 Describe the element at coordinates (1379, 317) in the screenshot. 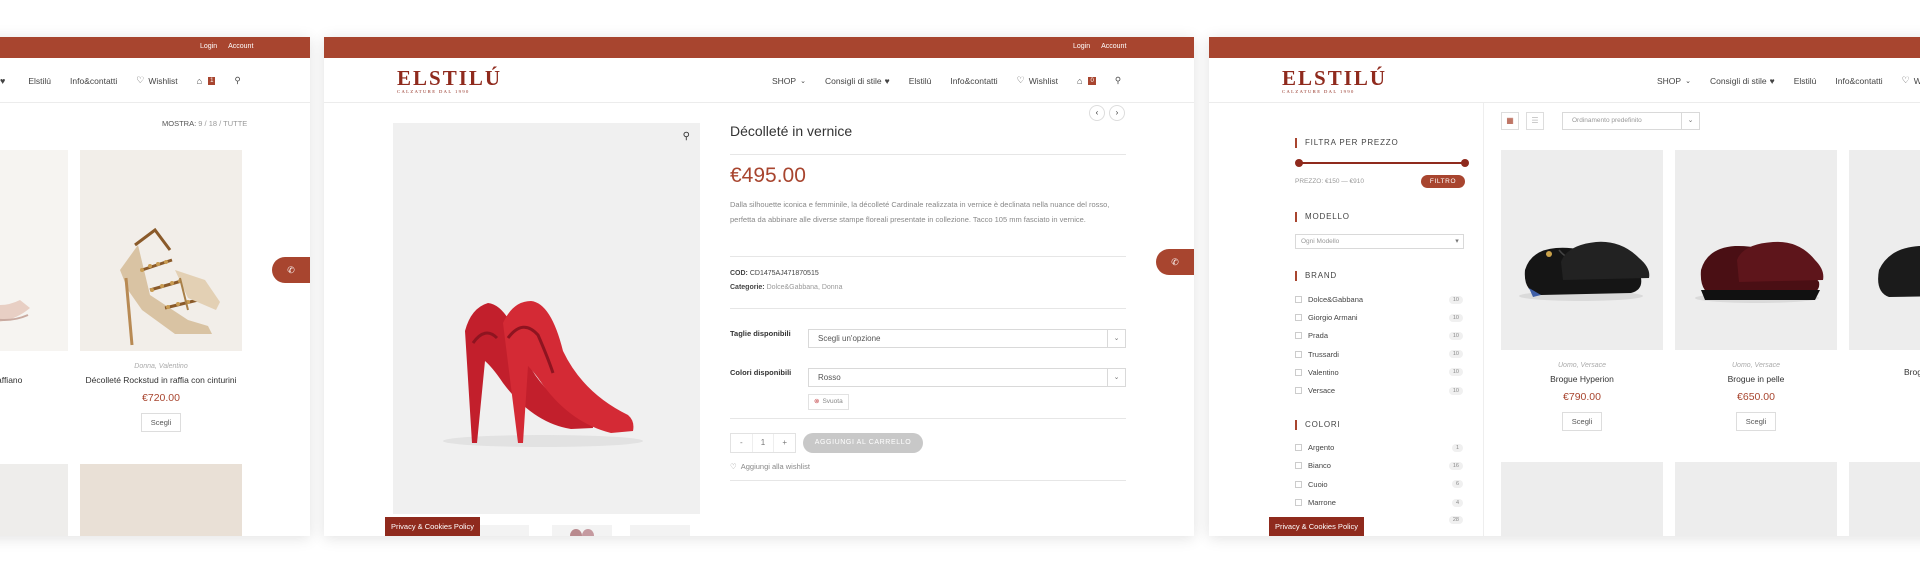

I see `brand-filter-item: Giorgio Armani 10` at that location.